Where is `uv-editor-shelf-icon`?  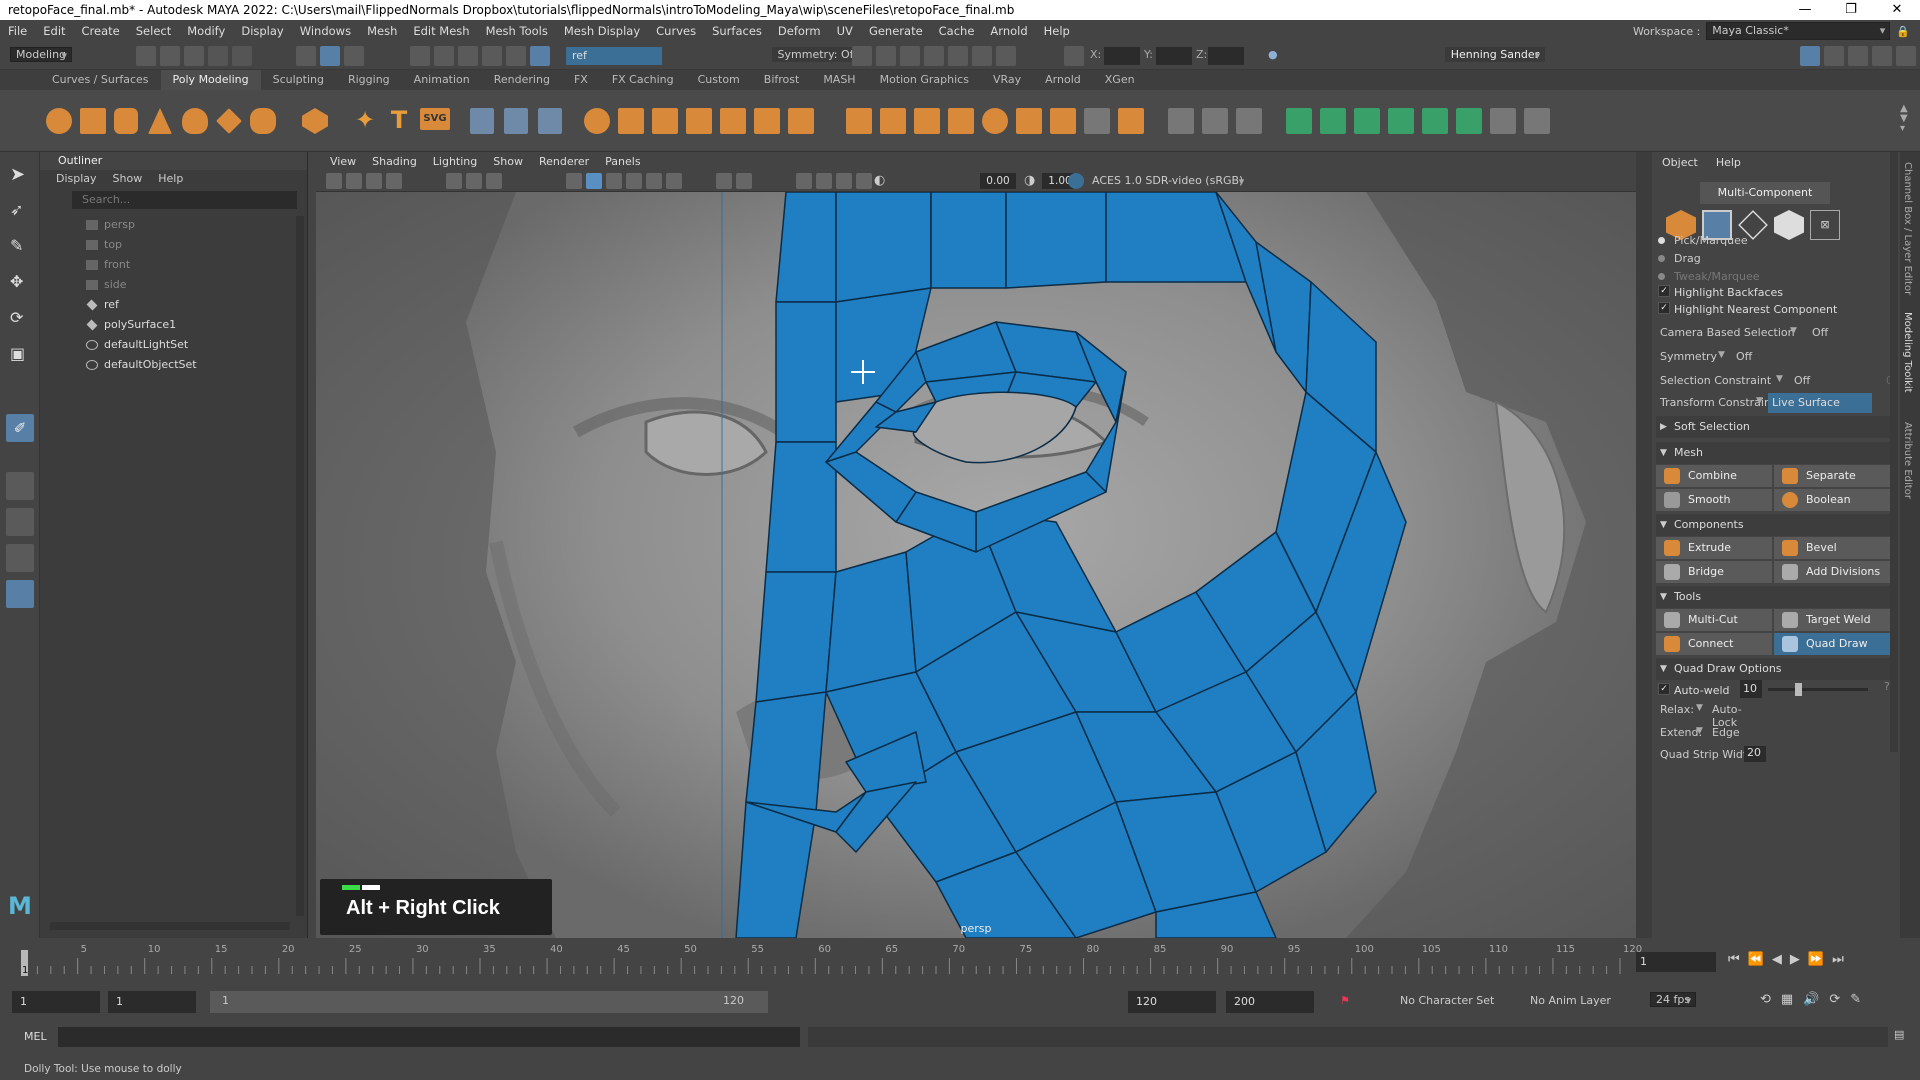
uv-editor-shelf-icon is located at coordinates (1435, 121).